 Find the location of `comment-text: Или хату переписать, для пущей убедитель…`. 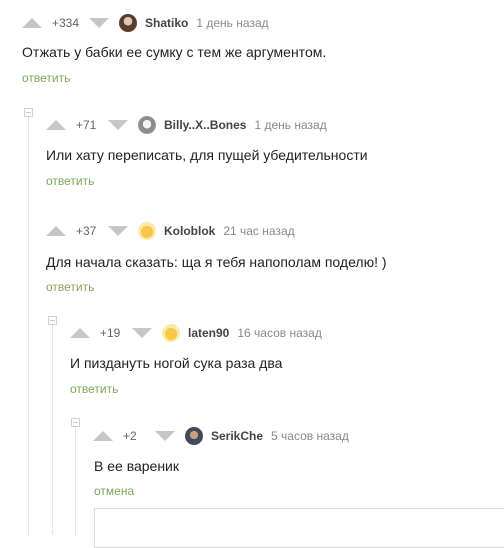

comment-text: Или хату переписать, для пущей убедитель… is located at coordinates (207, 155).